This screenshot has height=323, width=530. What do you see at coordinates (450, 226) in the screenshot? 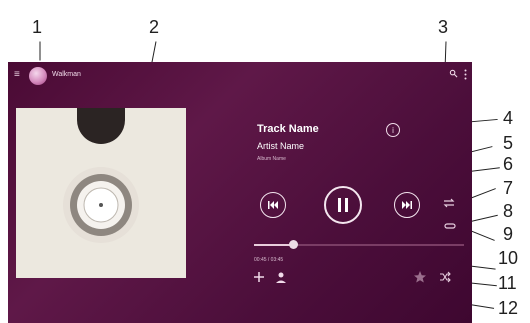
I see `shuffle-icon` at bounding box center [450, 226].